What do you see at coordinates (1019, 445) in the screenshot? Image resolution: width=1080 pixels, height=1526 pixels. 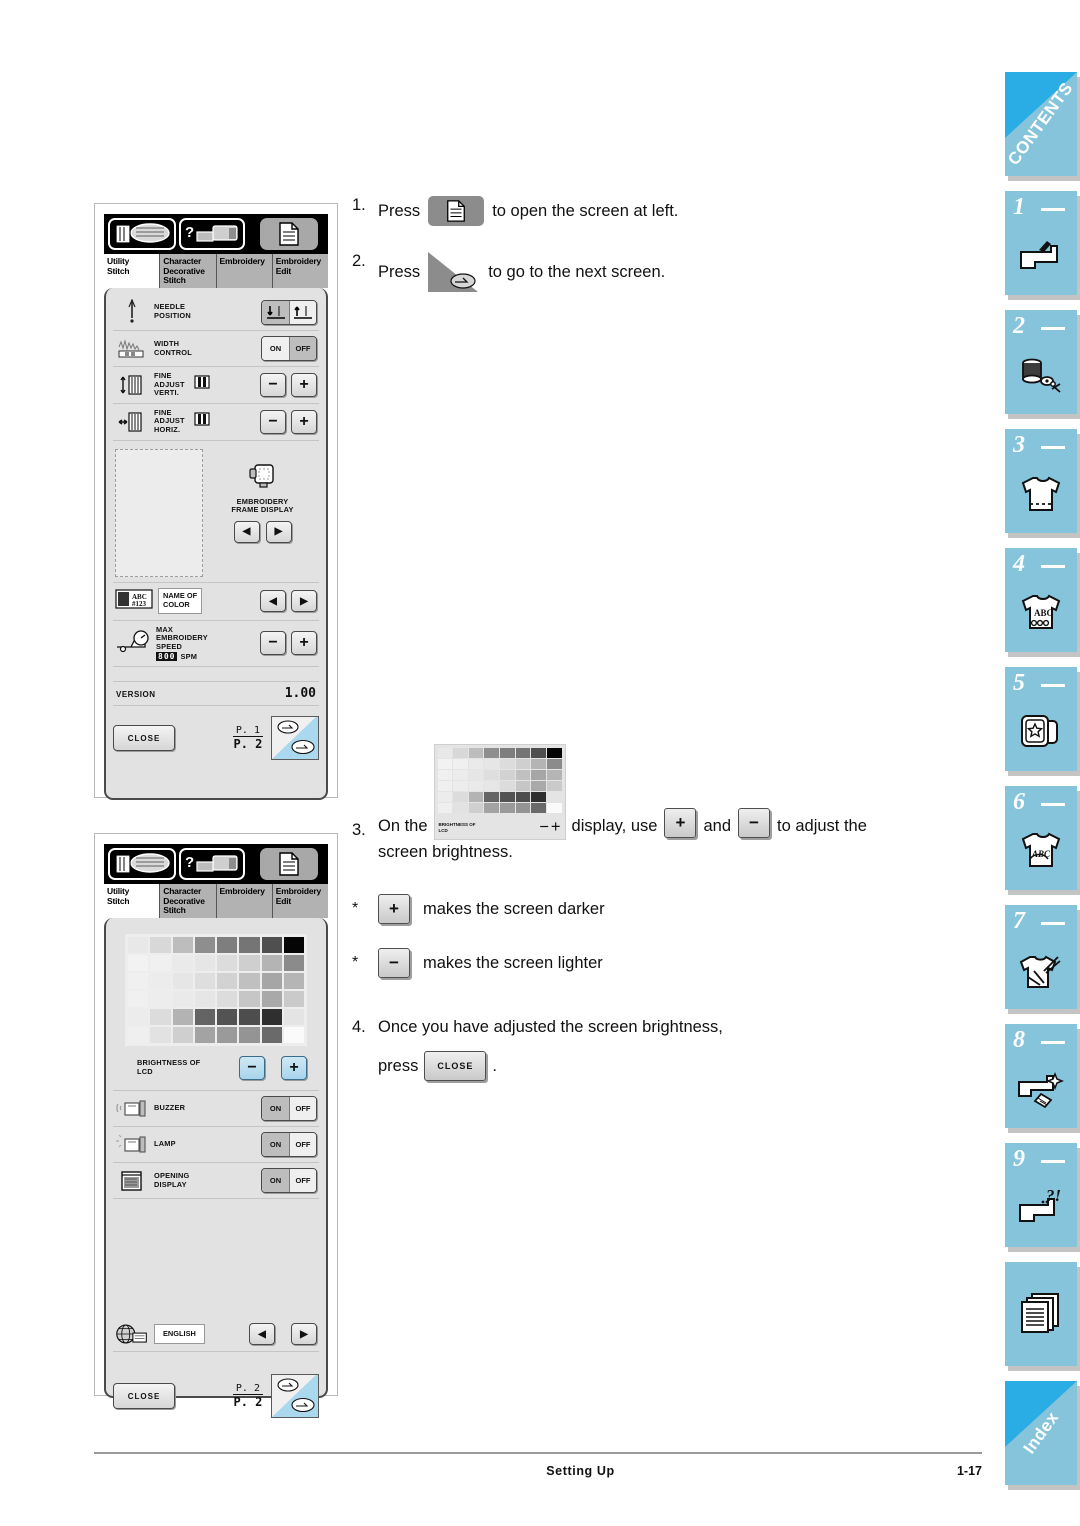 I see `rail-tab-number: 3` at bounding box center [1019, 445].